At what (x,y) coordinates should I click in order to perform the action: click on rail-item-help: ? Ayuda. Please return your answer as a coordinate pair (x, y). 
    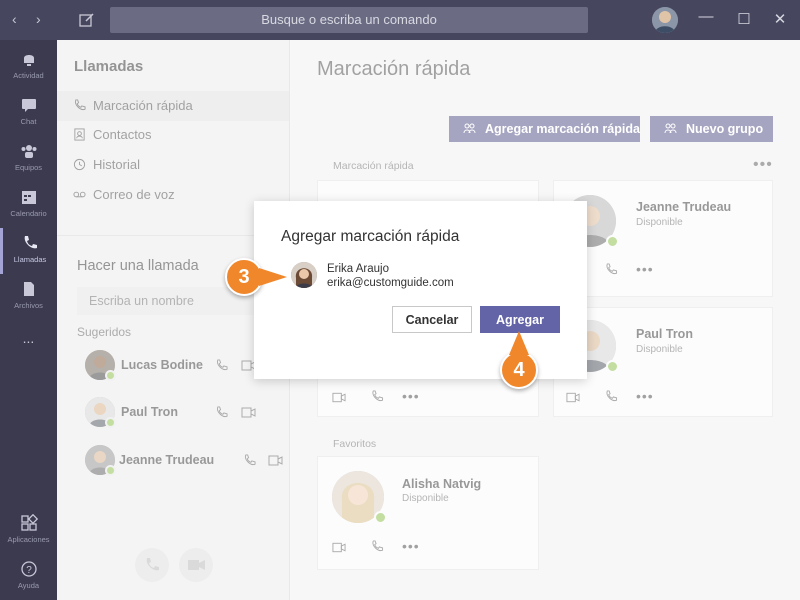
    Looking at the image, I should click on (28, 577).